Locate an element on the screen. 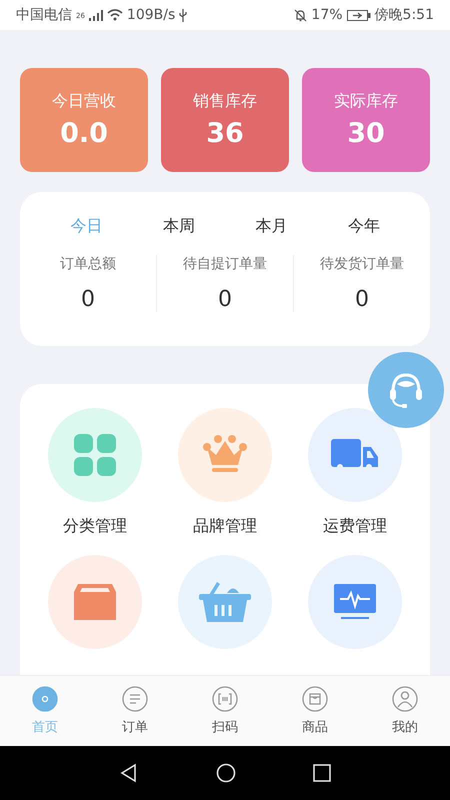  disc-icon is located at coordinates (45, 699).